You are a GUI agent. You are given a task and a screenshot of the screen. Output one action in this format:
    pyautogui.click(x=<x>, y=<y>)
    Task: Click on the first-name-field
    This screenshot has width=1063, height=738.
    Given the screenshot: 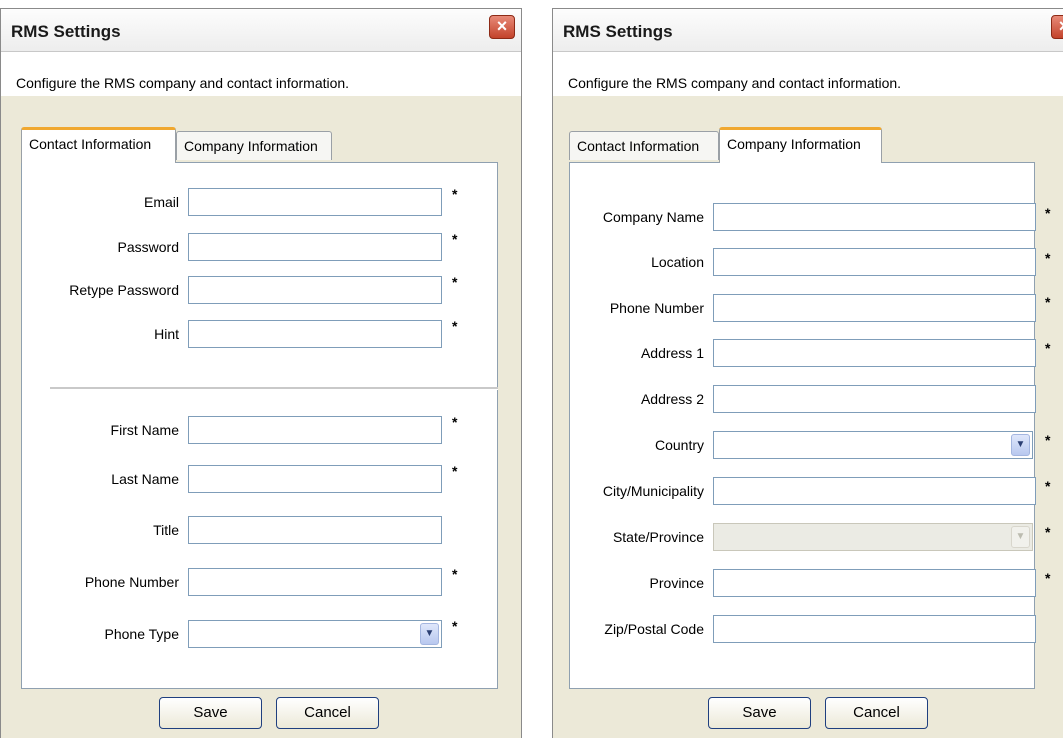 What is the action you would take?
    pyautogui.click(x=315, y=430)
    